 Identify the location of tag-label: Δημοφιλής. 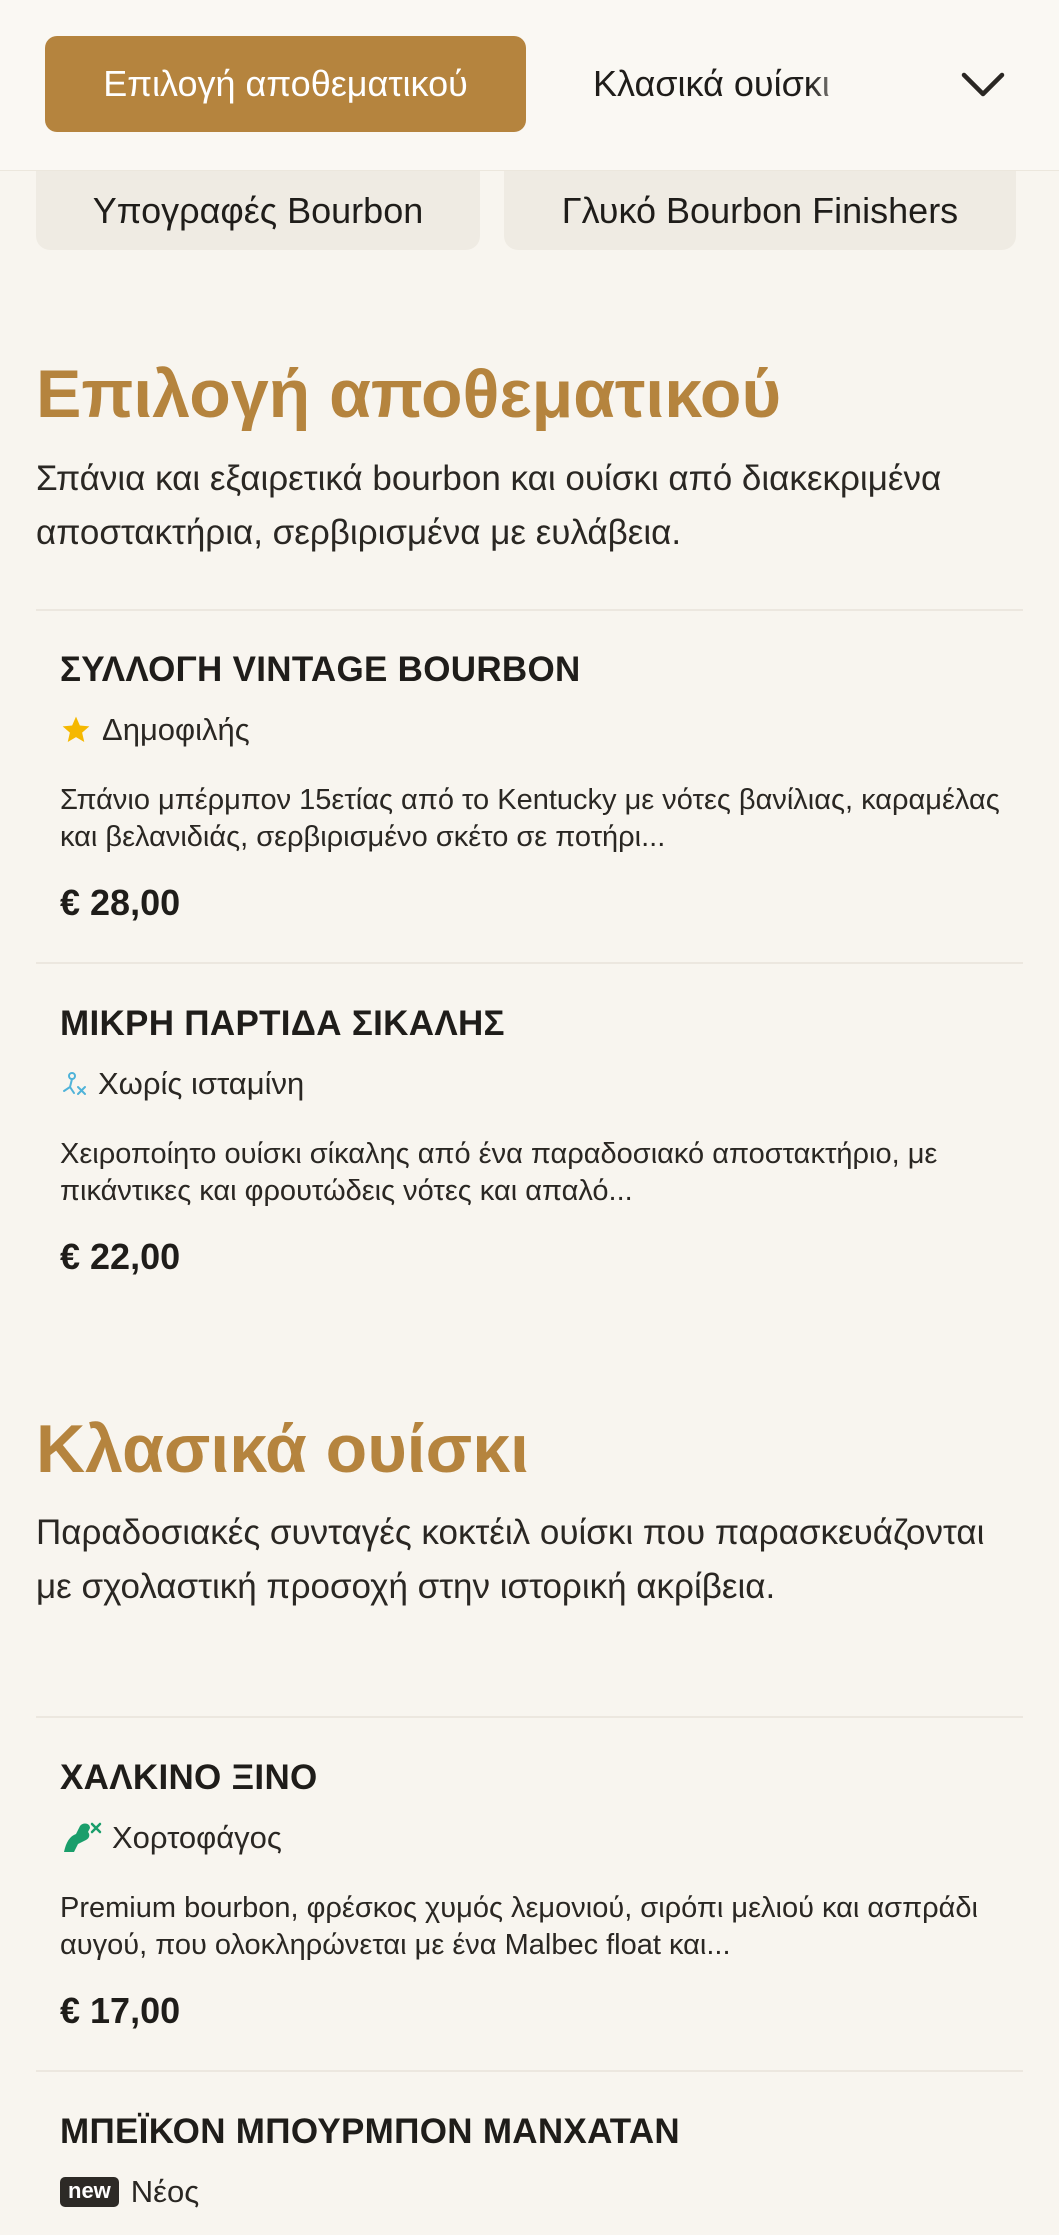
(176, 729).